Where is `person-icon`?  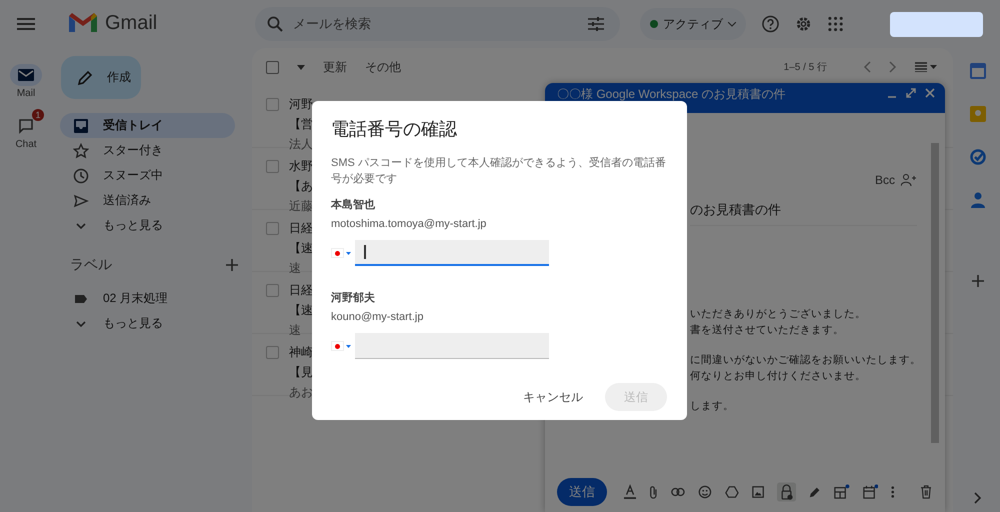
person-icon is located at coordinates (977, 200).